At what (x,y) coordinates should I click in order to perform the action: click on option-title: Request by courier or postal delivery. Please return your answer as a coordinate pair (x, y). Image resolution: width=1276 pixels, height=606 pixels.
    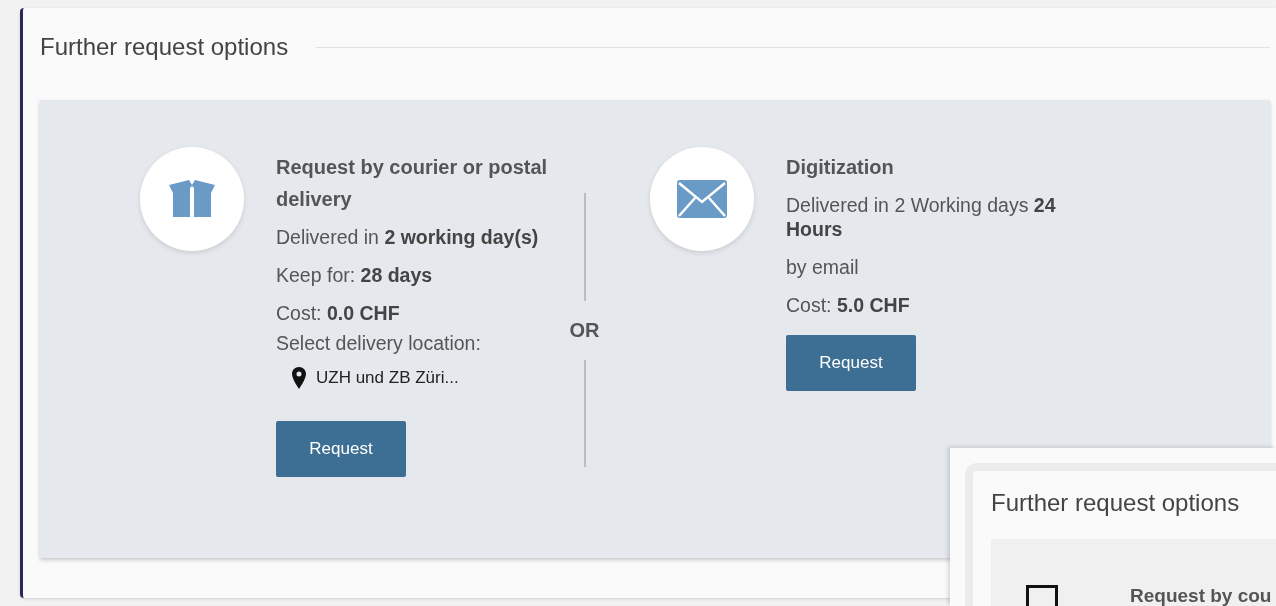
    Looking at the image, I should click on (412, 183).